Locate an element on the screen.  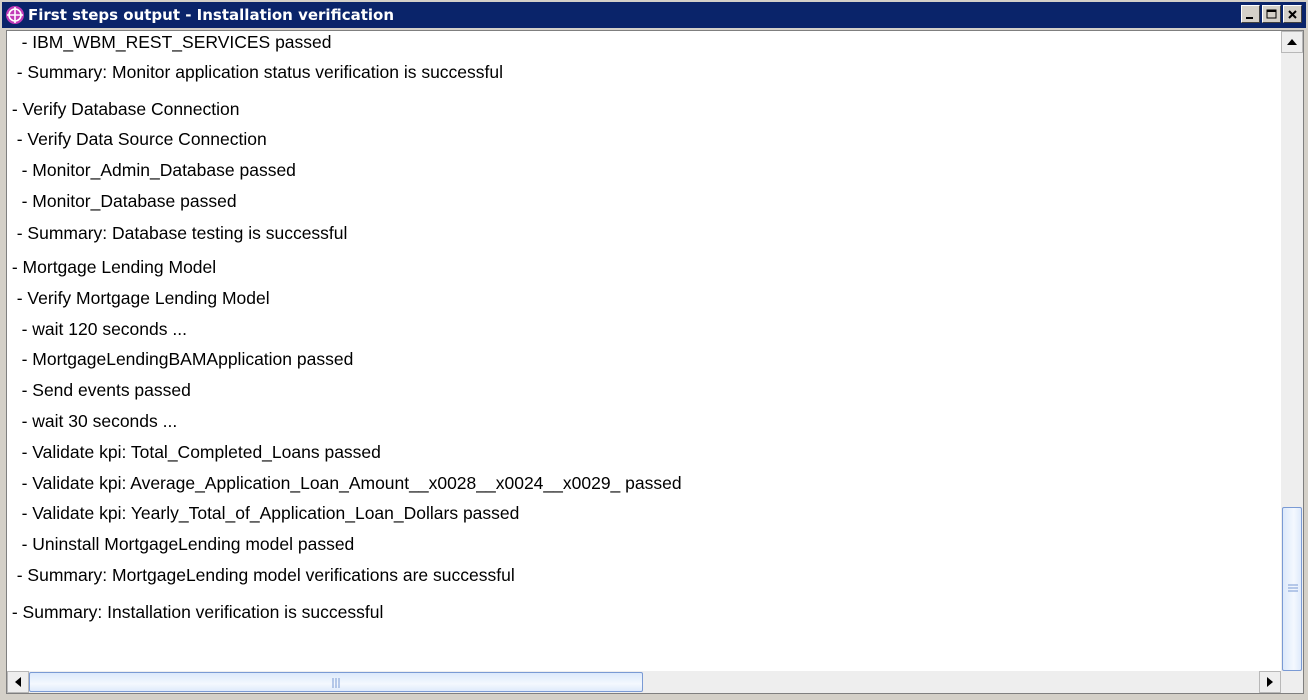
scroll-right-button is located at coordinates (1270, 682).